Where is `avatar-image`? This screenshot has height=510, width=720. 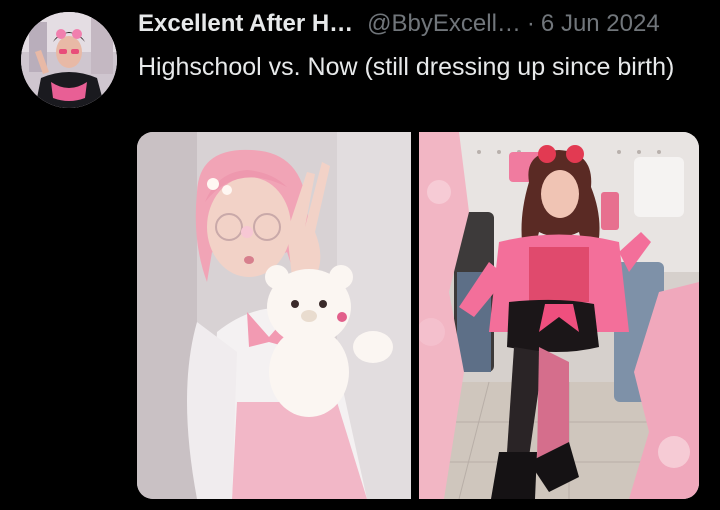 avatar-image is located at coordinates (69, 60).